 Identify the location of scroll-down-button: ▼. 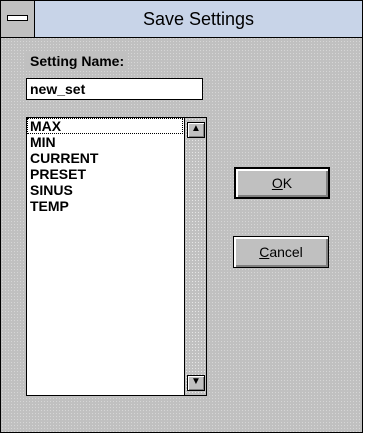
(196, 383).